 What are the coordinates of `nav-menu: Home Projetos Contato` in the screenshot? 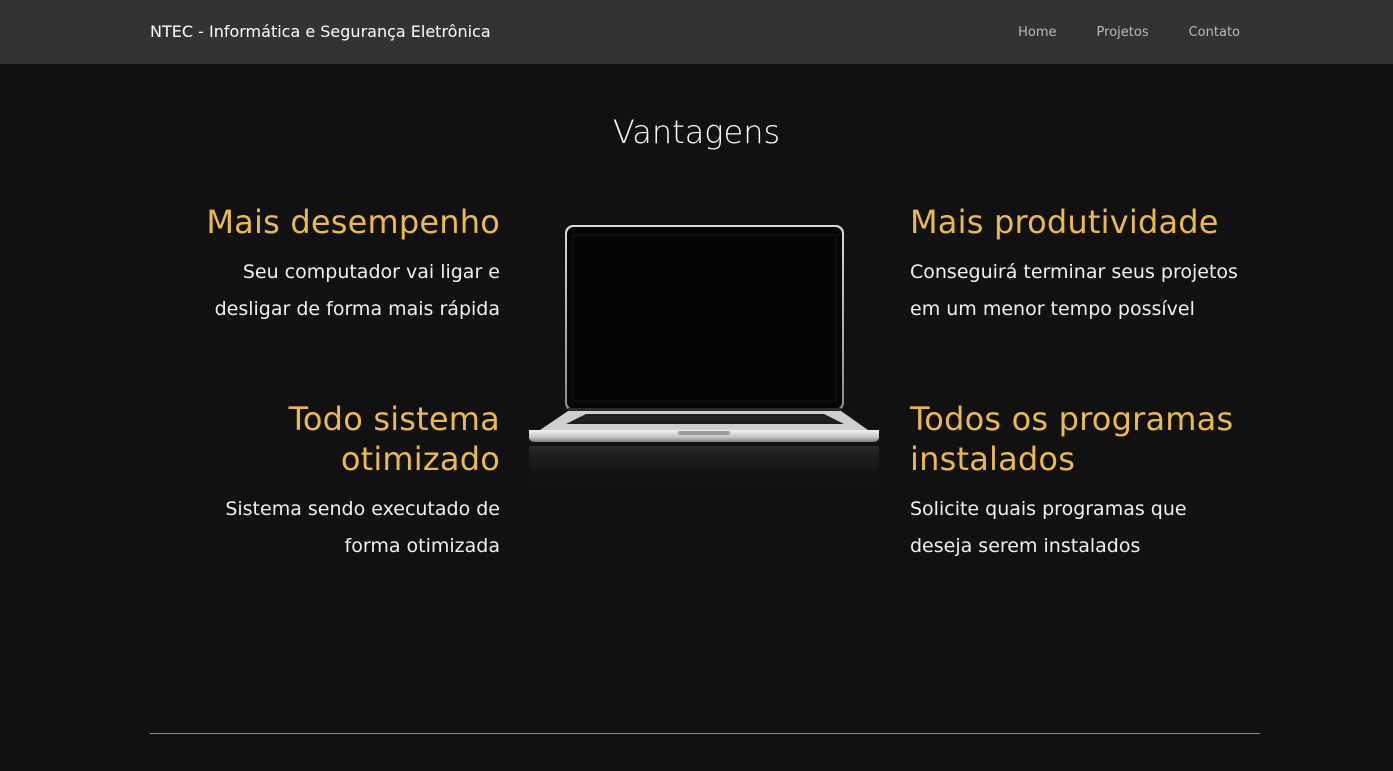 It's located at (1109, 32).